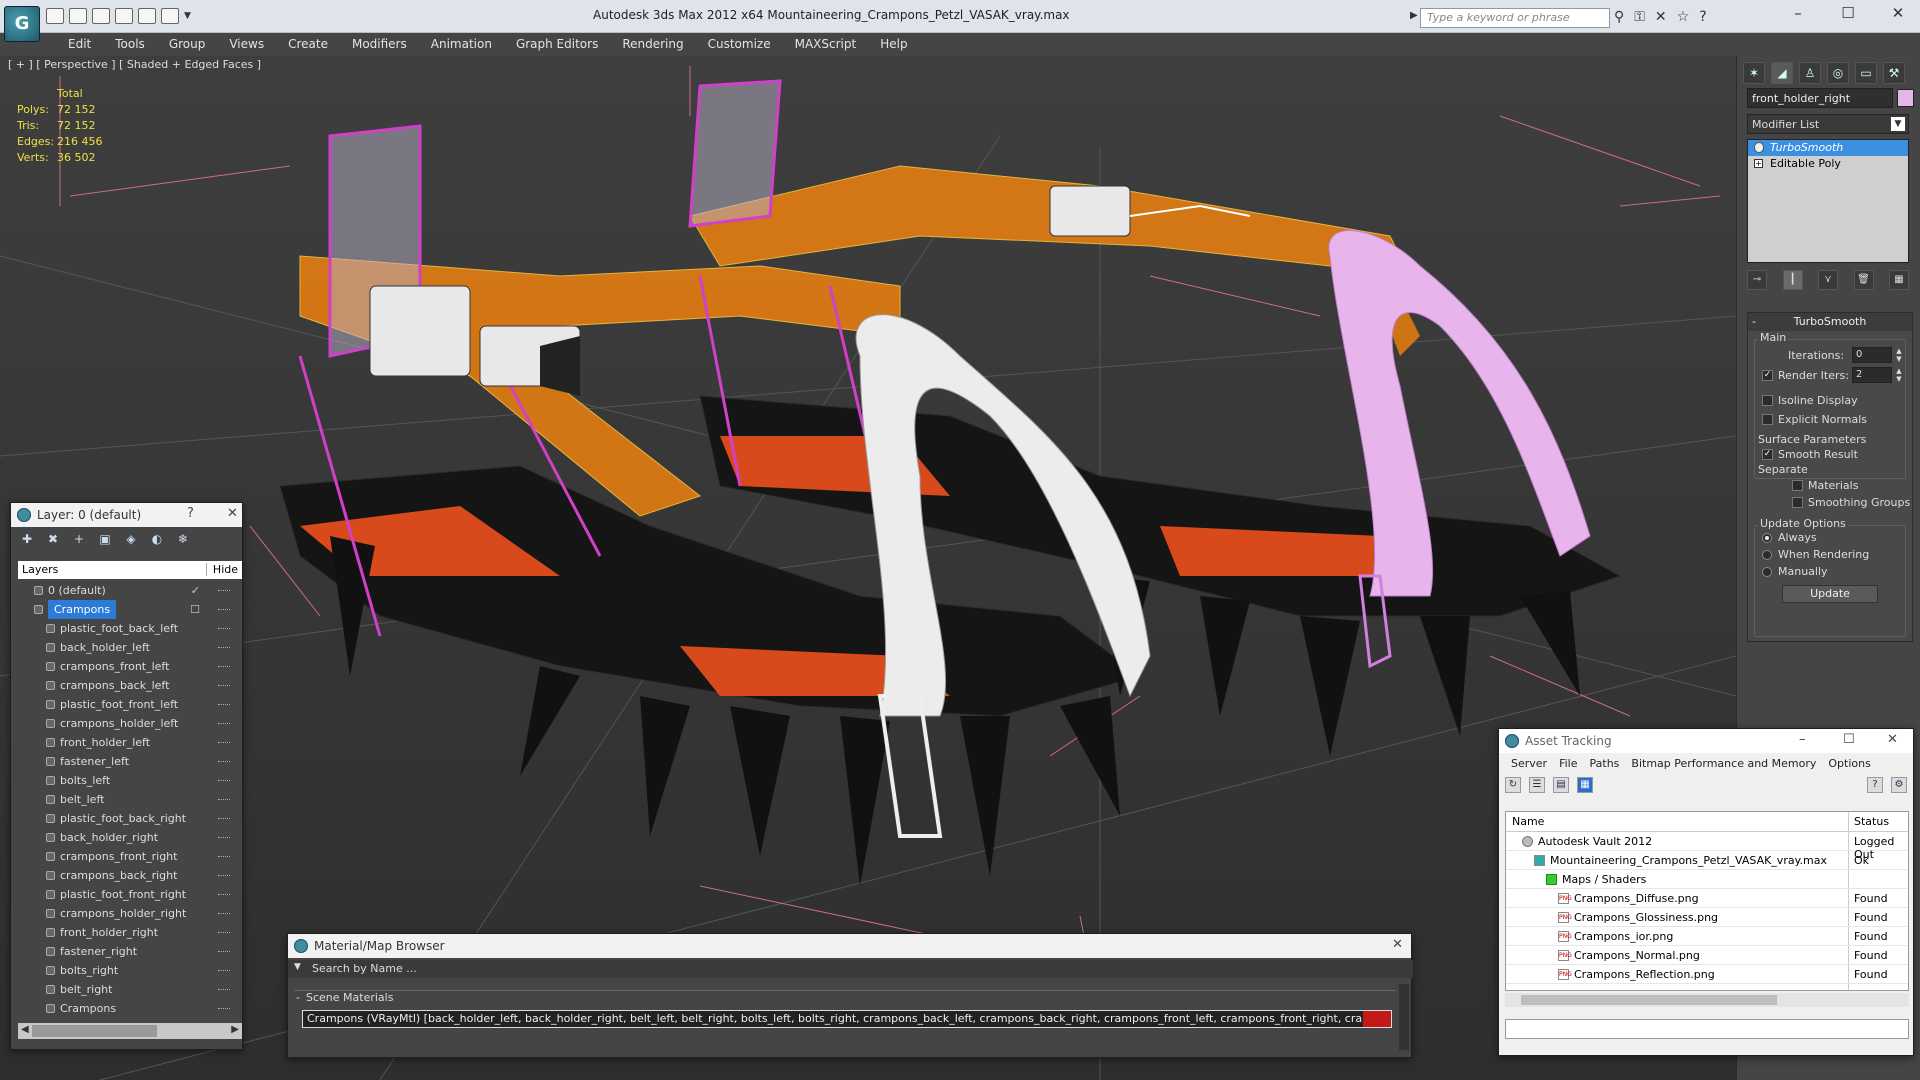 This screenshot has height=1080, width=1920. Describe the element at coordinates (130, 989) in the screenshot. I see `layer-row: belt_right` at that location.